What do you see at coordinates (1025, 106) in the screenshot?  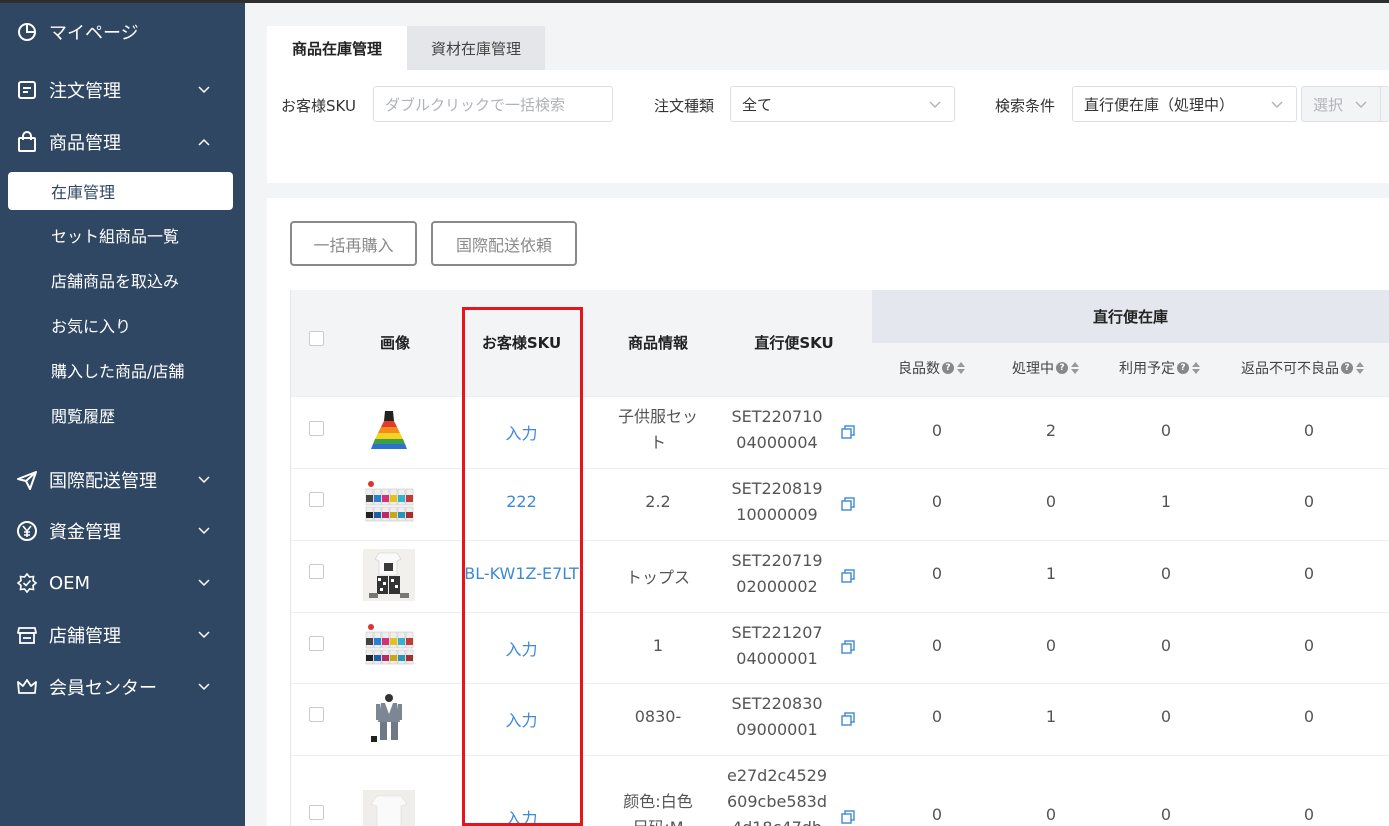 I see `condition-label: 検索条件` at bounding box center [1025, 106].